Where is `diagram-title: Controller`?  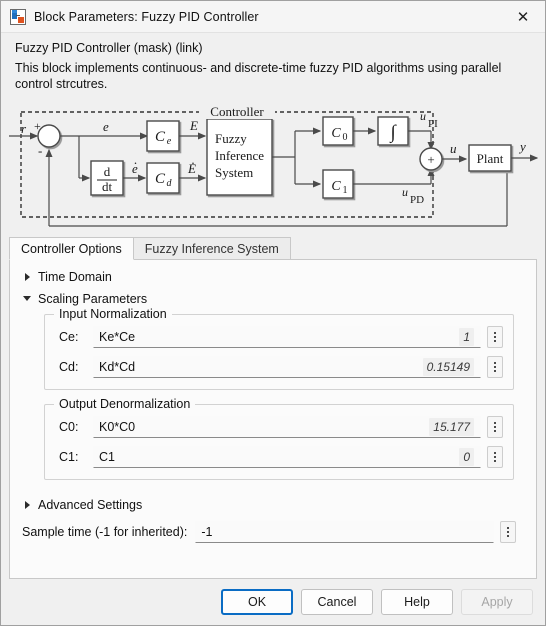 diagram-title: Controller is located at coordinates (237, 111).